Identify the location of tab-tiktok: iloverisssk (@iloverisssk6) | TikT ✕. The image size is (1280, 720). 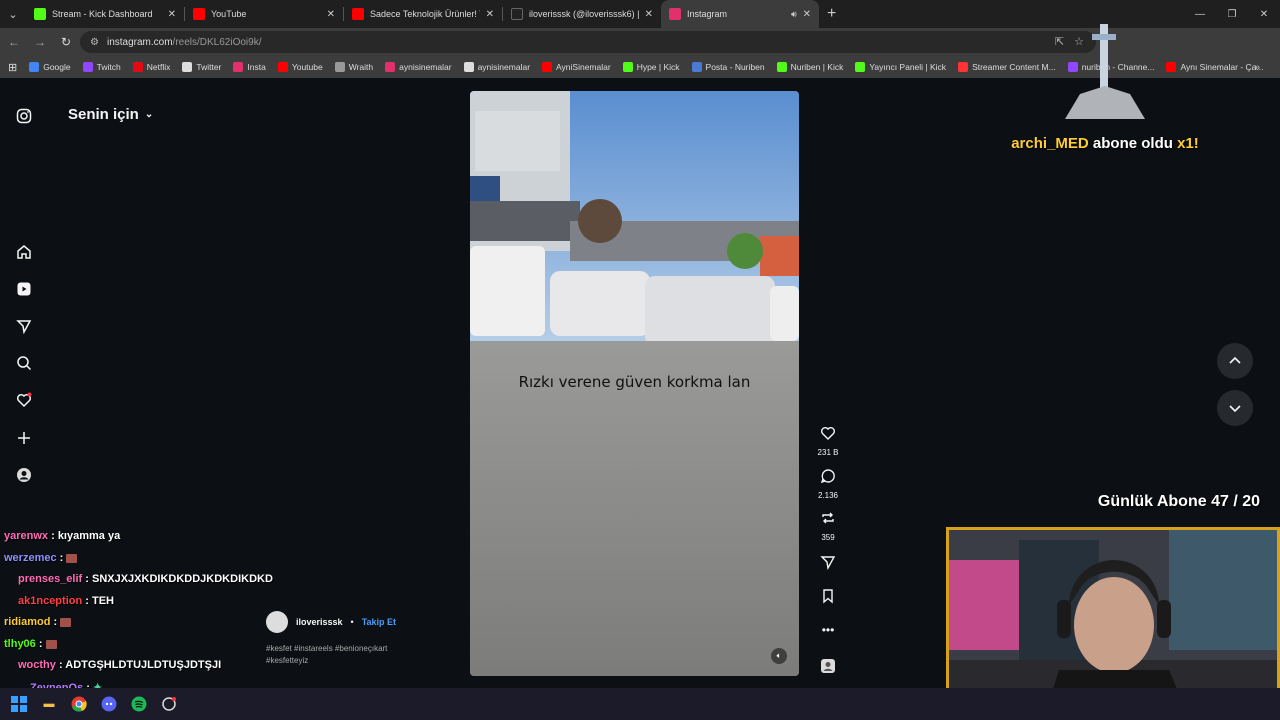
(582, 14).